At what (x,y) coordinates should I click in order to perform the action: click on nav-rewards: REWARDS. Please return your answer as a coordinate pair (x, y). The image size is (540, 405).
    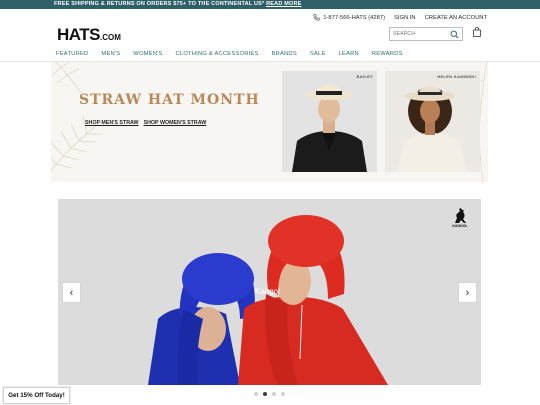
    Looking at the image, I should click on (387, 54).